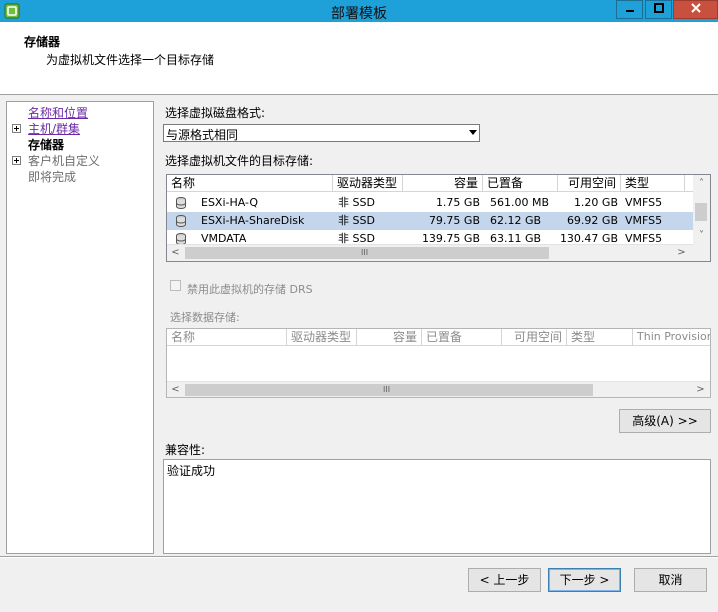 This screenshot has height=612, width=718. I want to click on cancel-button: 取消, so click(670, 580).